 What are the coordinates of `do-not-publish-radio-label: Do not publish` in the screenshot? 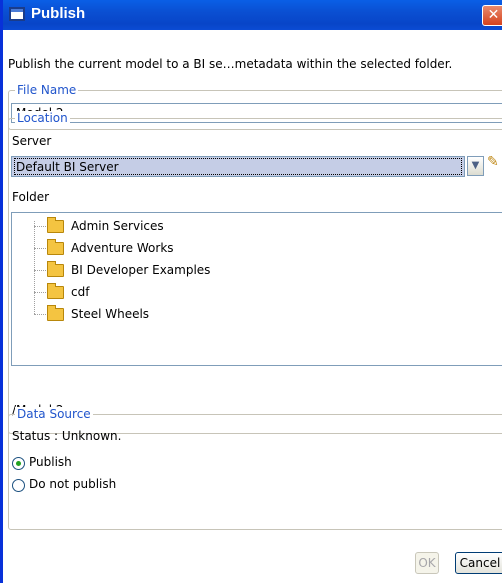 It's located at (72, 484).